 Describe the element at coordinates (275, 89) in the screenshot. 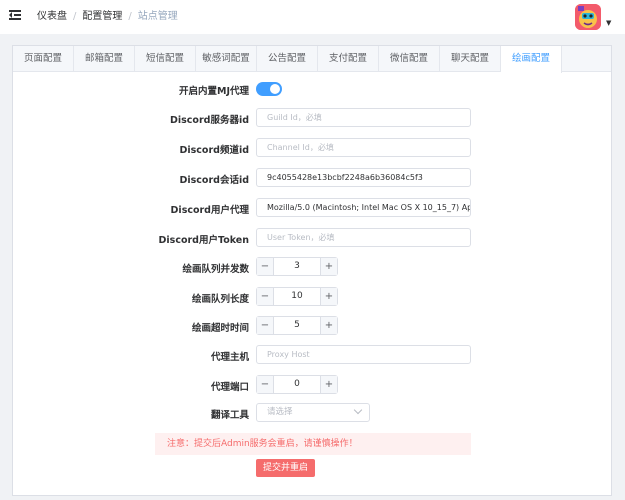

I see `switch-knob` at that location.